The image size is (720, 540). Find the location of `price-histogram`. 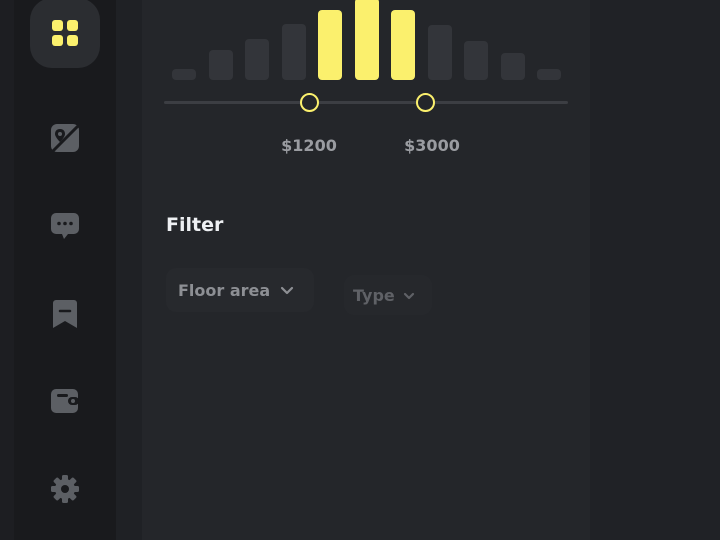

price-histogram is located at coordinates (366, 45).